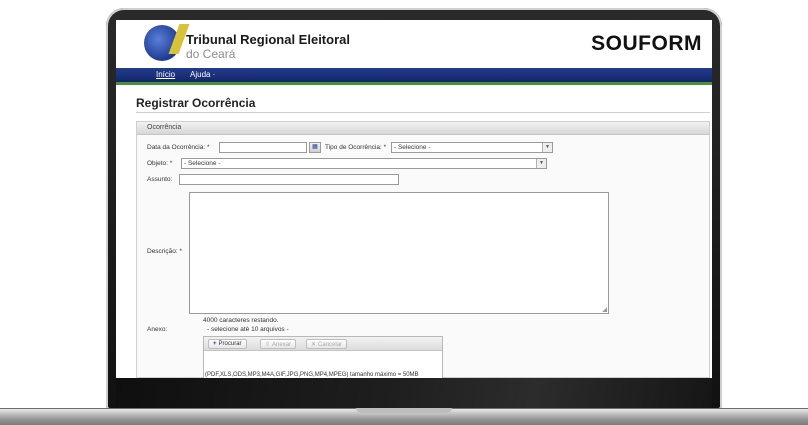  I want to click on resize-handle-icon, so click(604, 309).